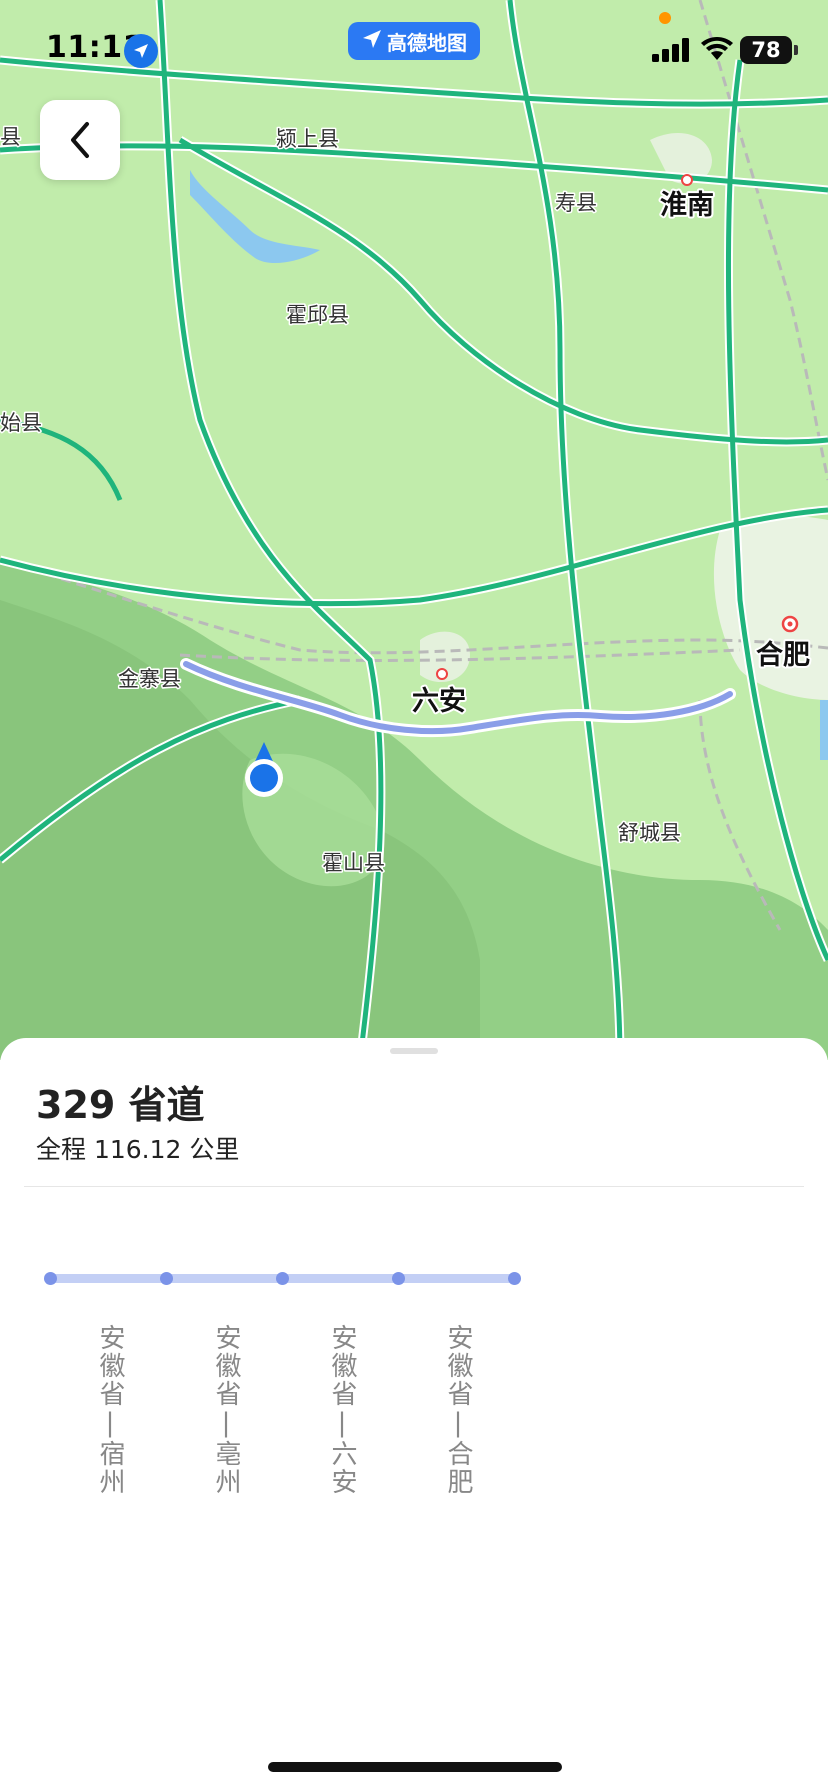 This screenshot has width=828, height=1792. What do you see at coordinates (372, 41) in the screenshot?
I see `gaode-logo-icon` at bounding box center [372, 41].